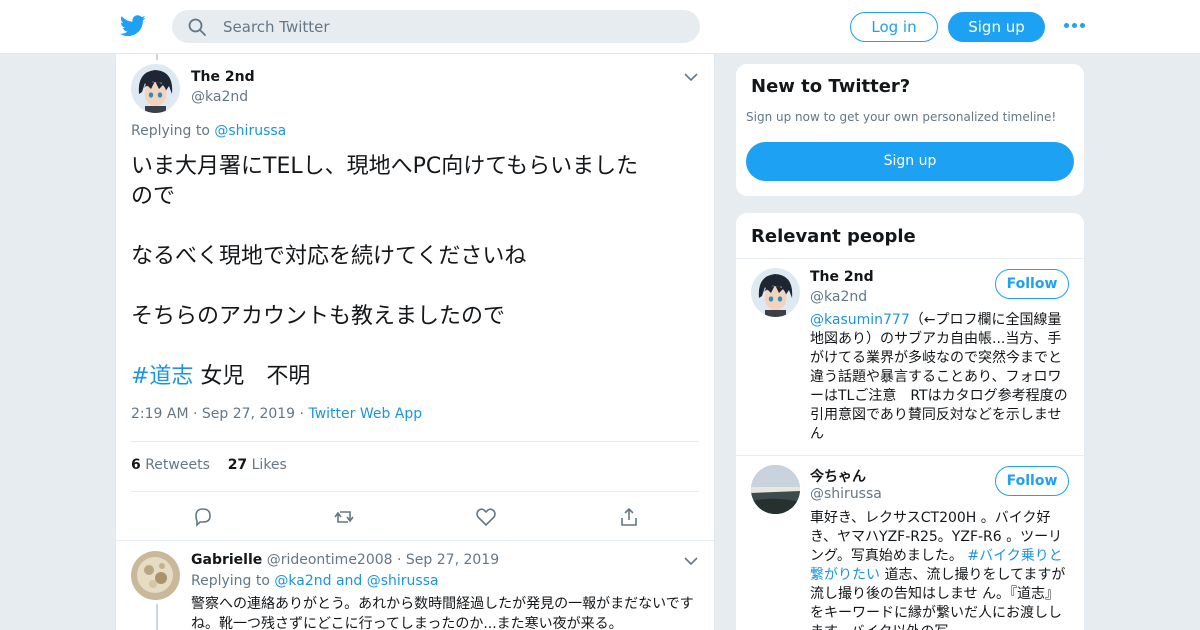  Describe the element at coordinates (330, 560) in the screenshot. I see `reply-author-handle: @rideontime2008` at that location.